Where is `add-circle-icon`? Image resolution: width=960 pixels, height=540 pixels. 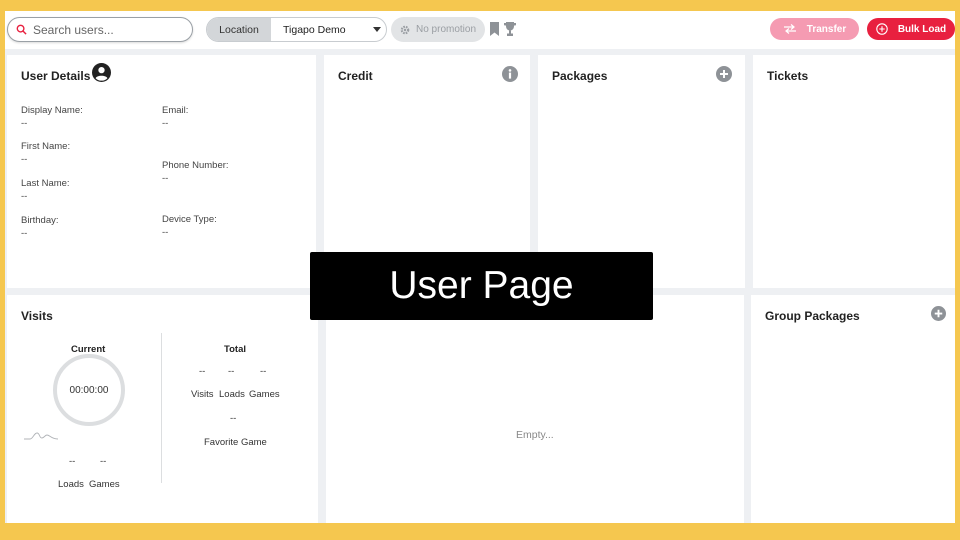 add-circle-icon is located at coordinates (882, 29).